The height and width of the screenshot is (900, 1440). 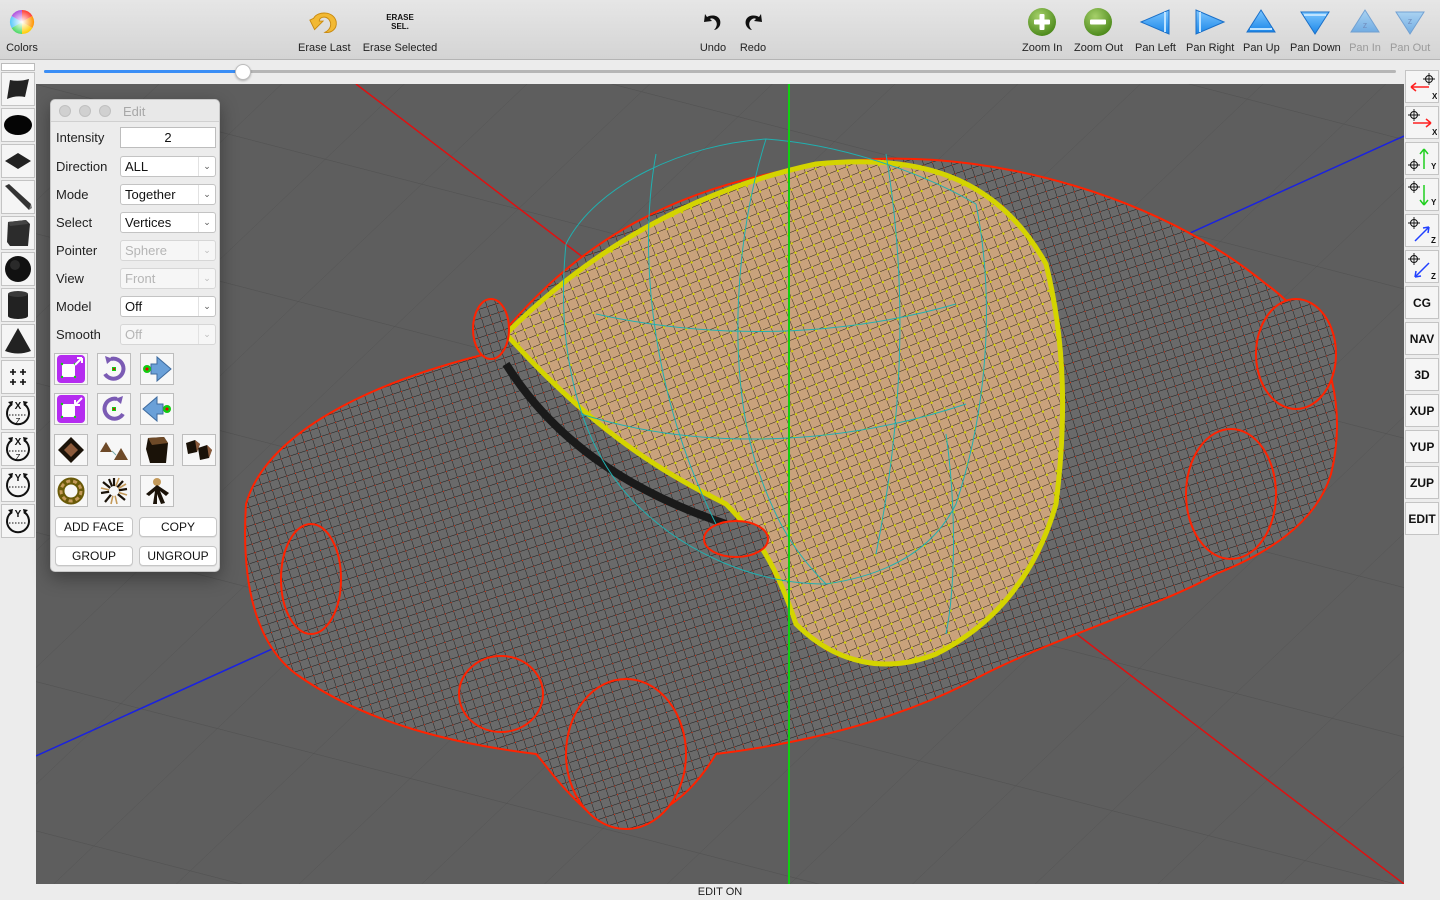 I want to click on model-select: Off ⌄, so click(x=168, y=306).